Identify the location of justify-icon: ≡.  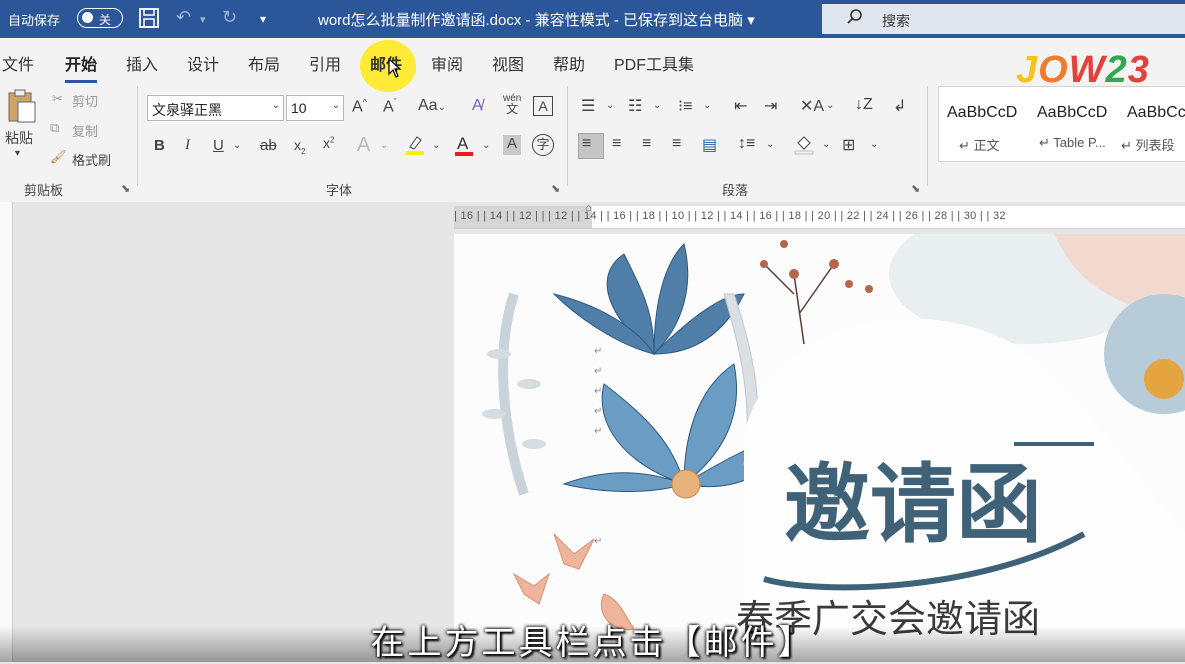
(676, 144).